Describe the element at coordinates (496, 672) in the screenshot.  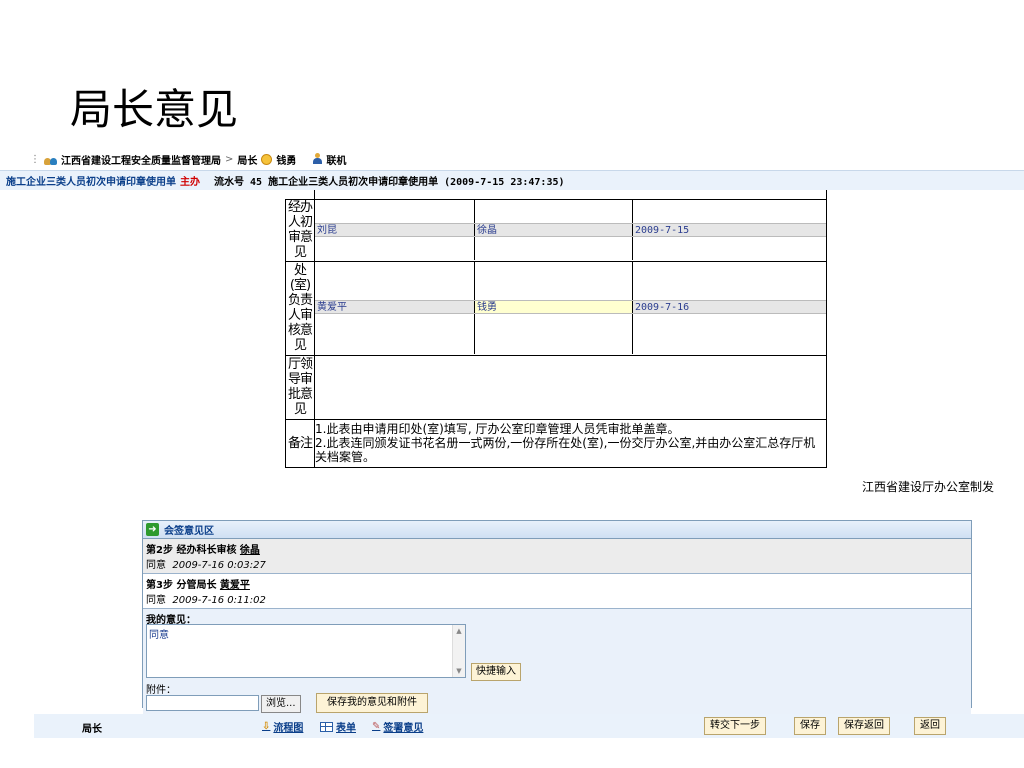
I see `quick-input-button: 快捷输入` at that location.